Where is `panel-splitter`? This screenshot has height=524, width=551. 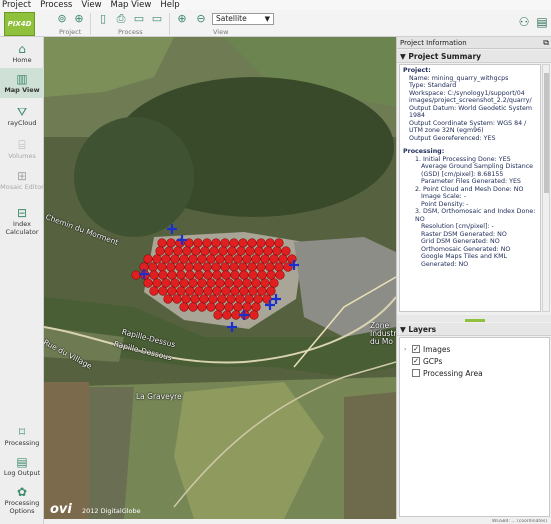 panel-splitter is located at coordinates (474, 318).